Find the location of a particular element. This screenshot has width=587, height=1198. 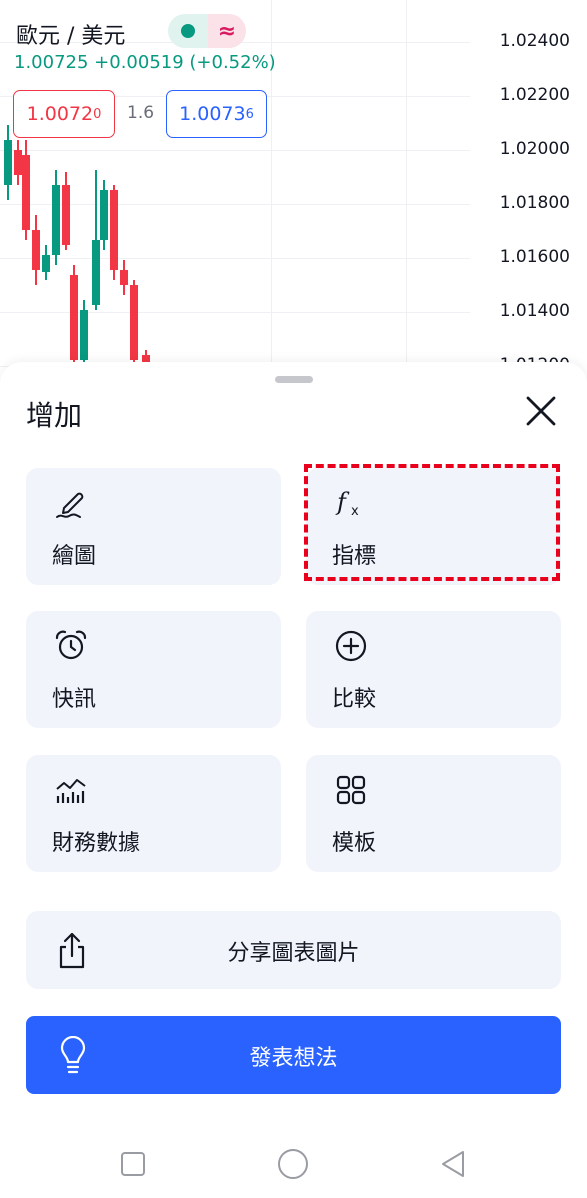

price-axis-label: 1.02400 is located at coordinates (534, 41).